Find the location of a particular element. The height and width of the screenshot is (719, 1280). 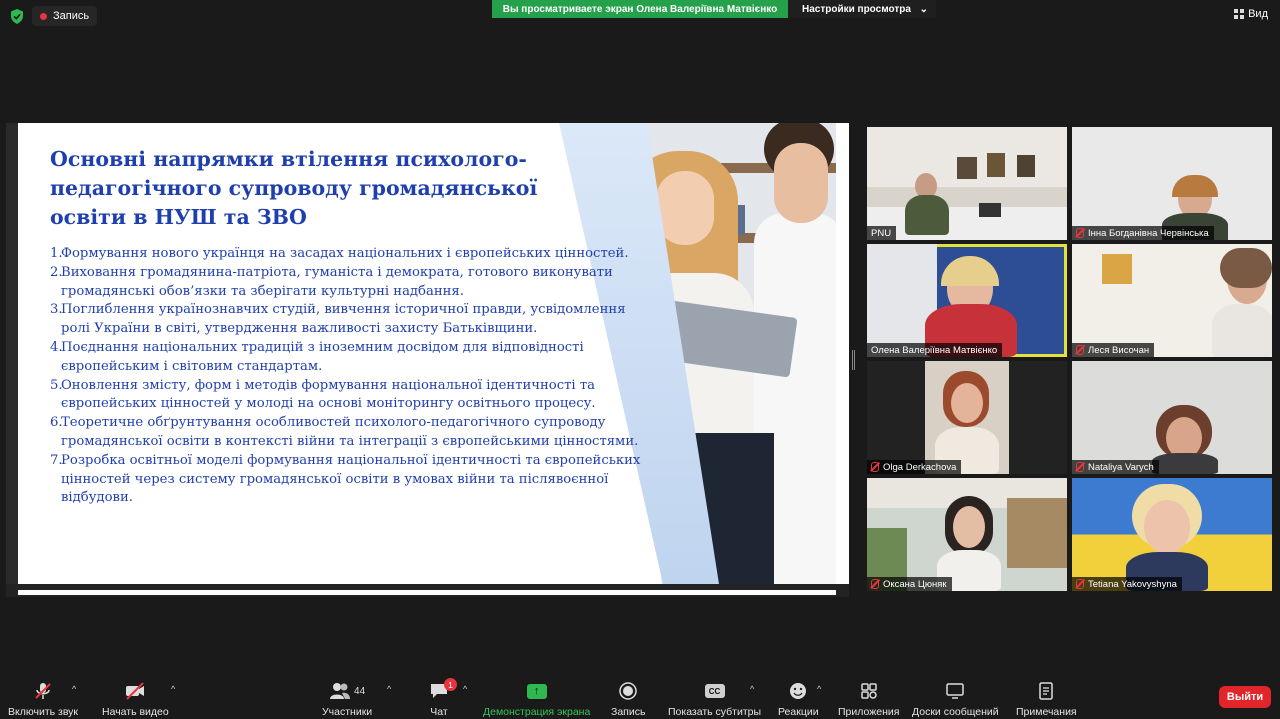

participants-button: 44 Участники is located at coordinates (347, 699).